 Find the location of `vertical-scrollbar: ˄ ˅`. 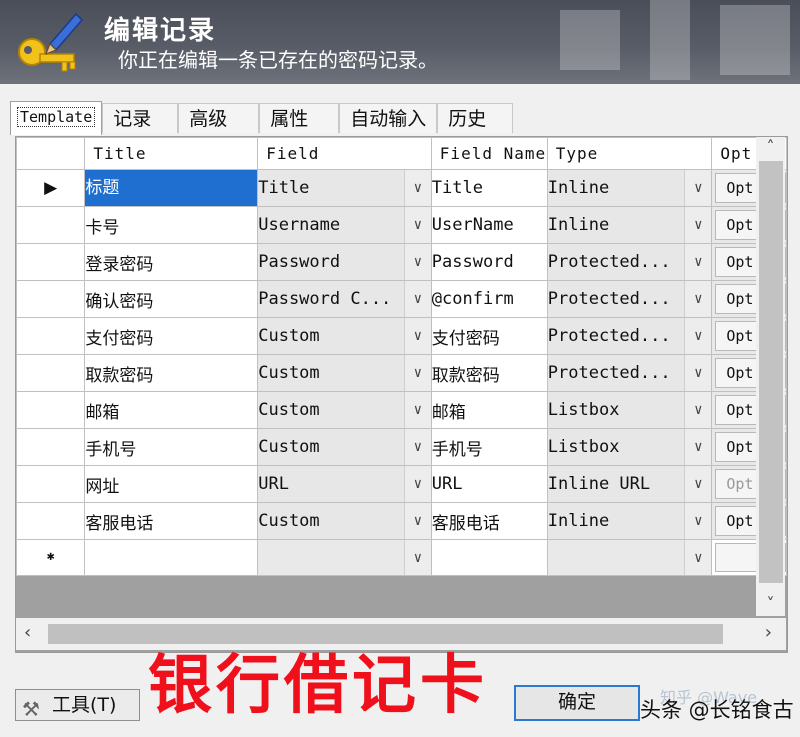

vertical-scrollbar: ˄ ˅ is located at coordinates (770, 376).